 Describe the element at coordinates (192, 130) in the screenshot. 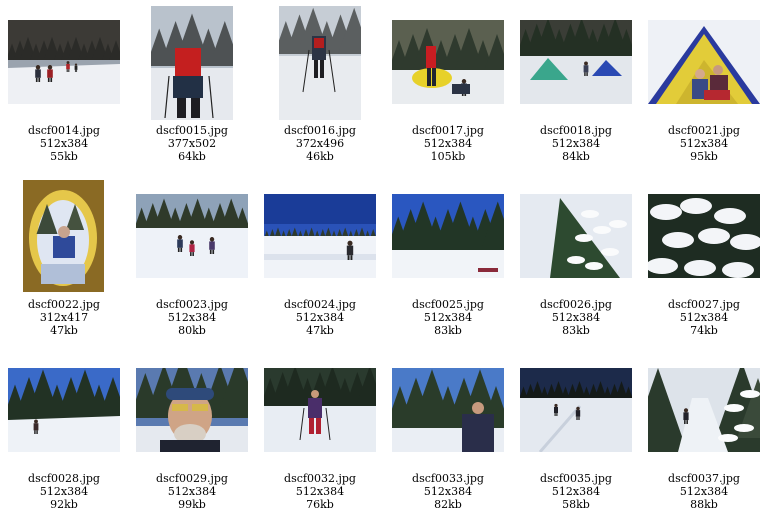

I see `file-name: dscf0015.jpg` at that location.